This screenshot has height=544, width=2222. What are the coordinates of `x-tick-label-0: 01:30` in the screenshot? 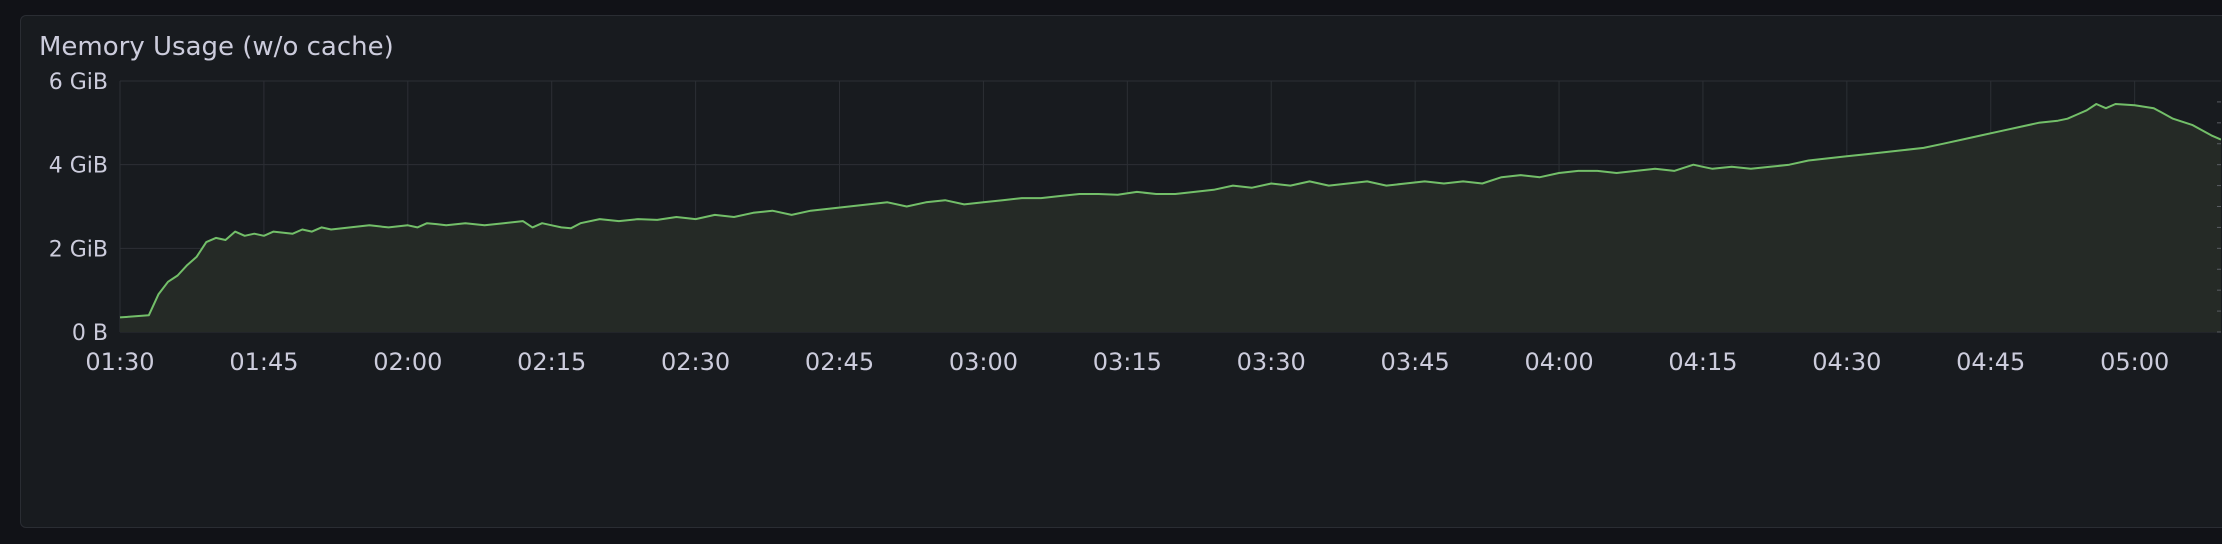 It's located at (119, 362).